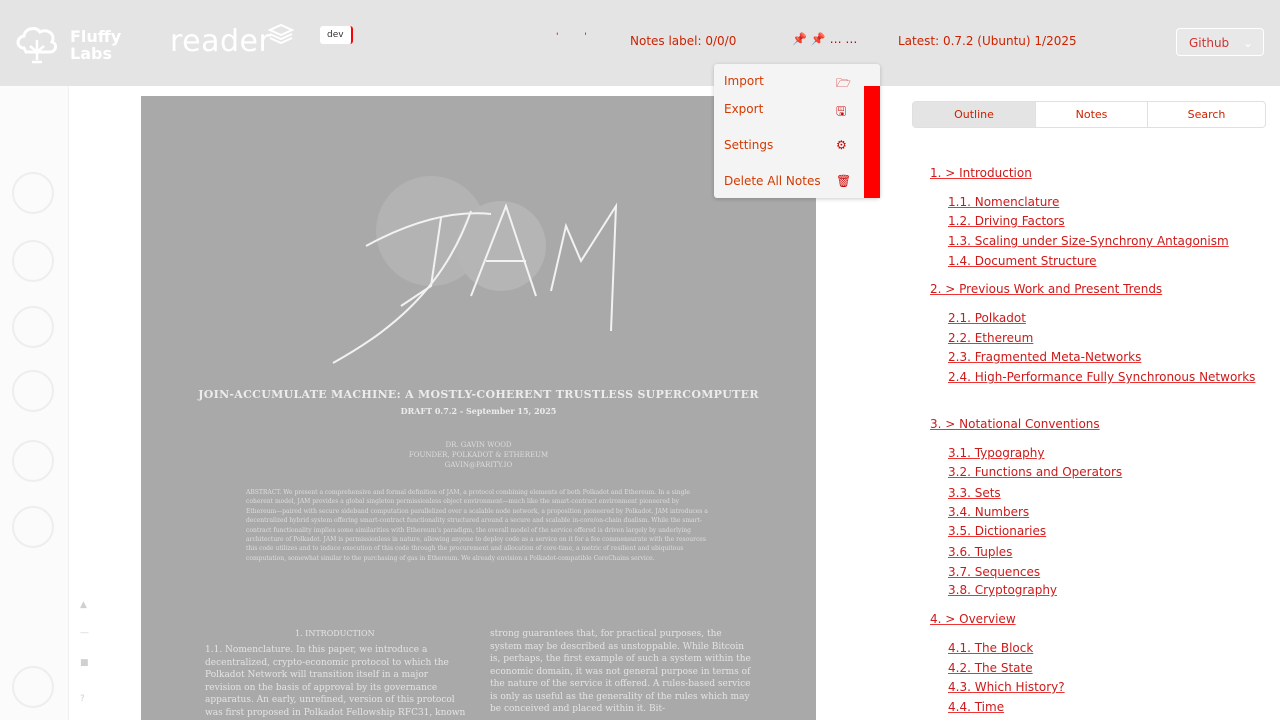 The width and height of the screenshot is (1280, 720). I want to click on toolbar-markers: ' ', so click(571, 37).